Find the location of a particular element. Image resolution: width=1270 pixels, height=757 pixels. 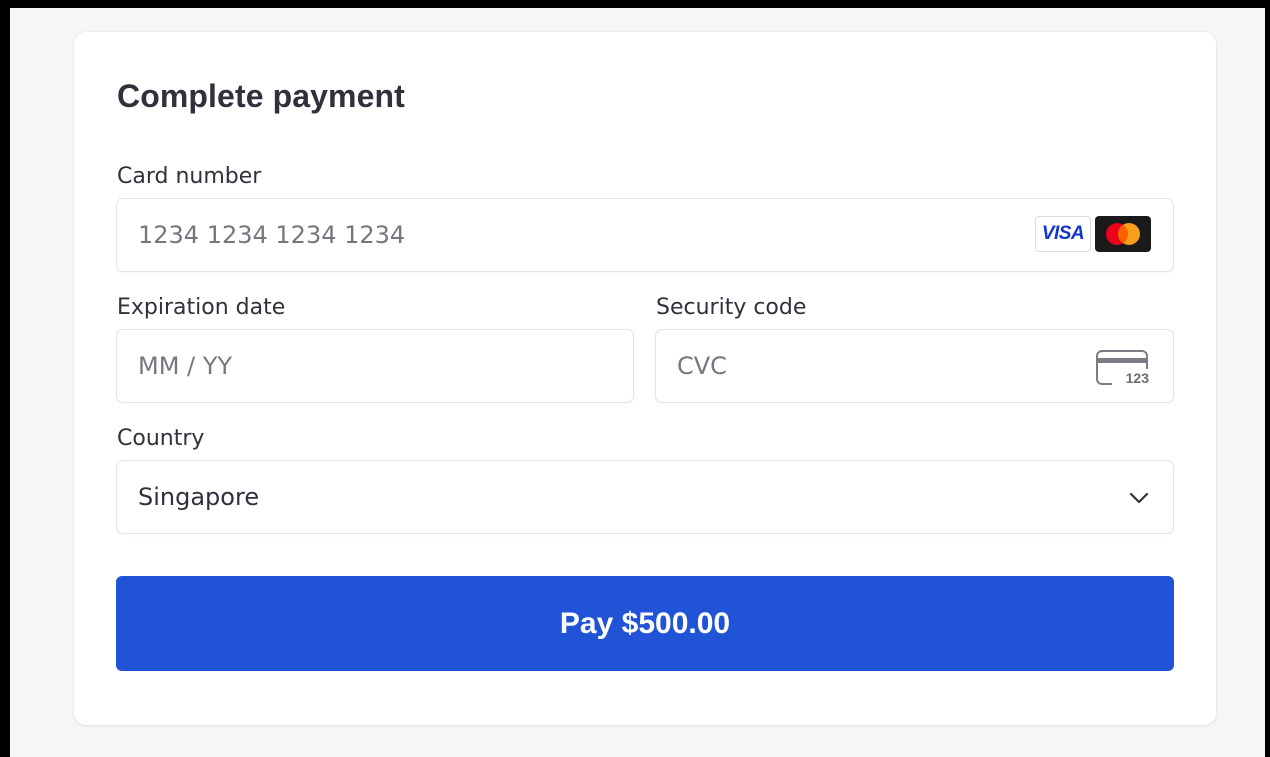

country-select: Singapore is located at coordinates (645, 497).